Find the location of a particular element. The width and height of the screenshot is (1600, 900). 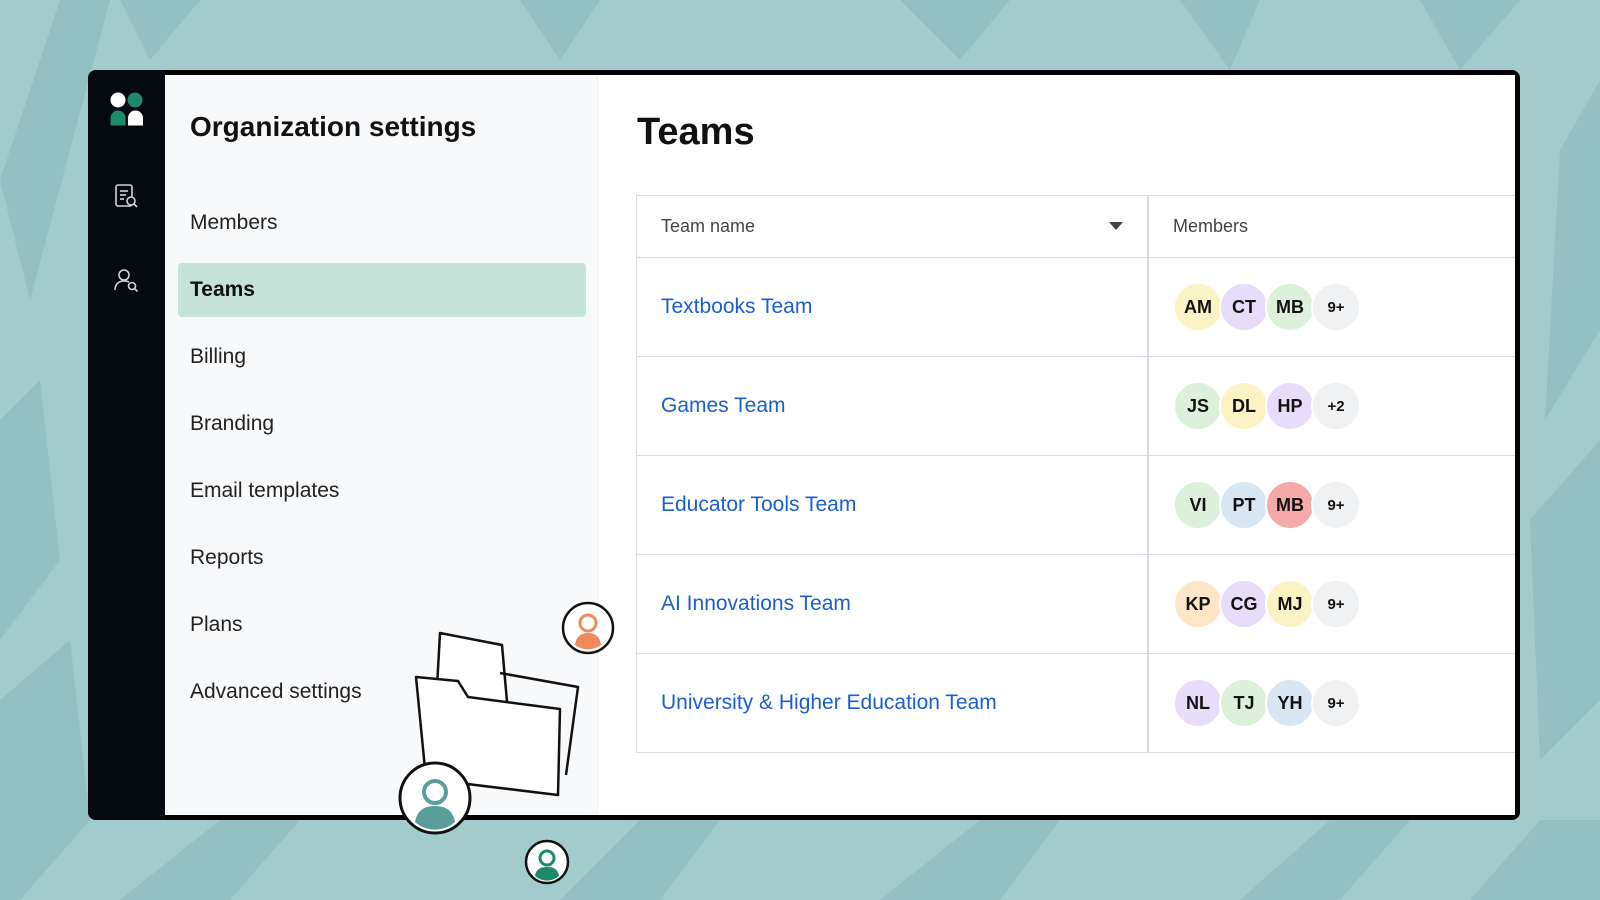

avatar: AM is located at coordinates (1198, 307).